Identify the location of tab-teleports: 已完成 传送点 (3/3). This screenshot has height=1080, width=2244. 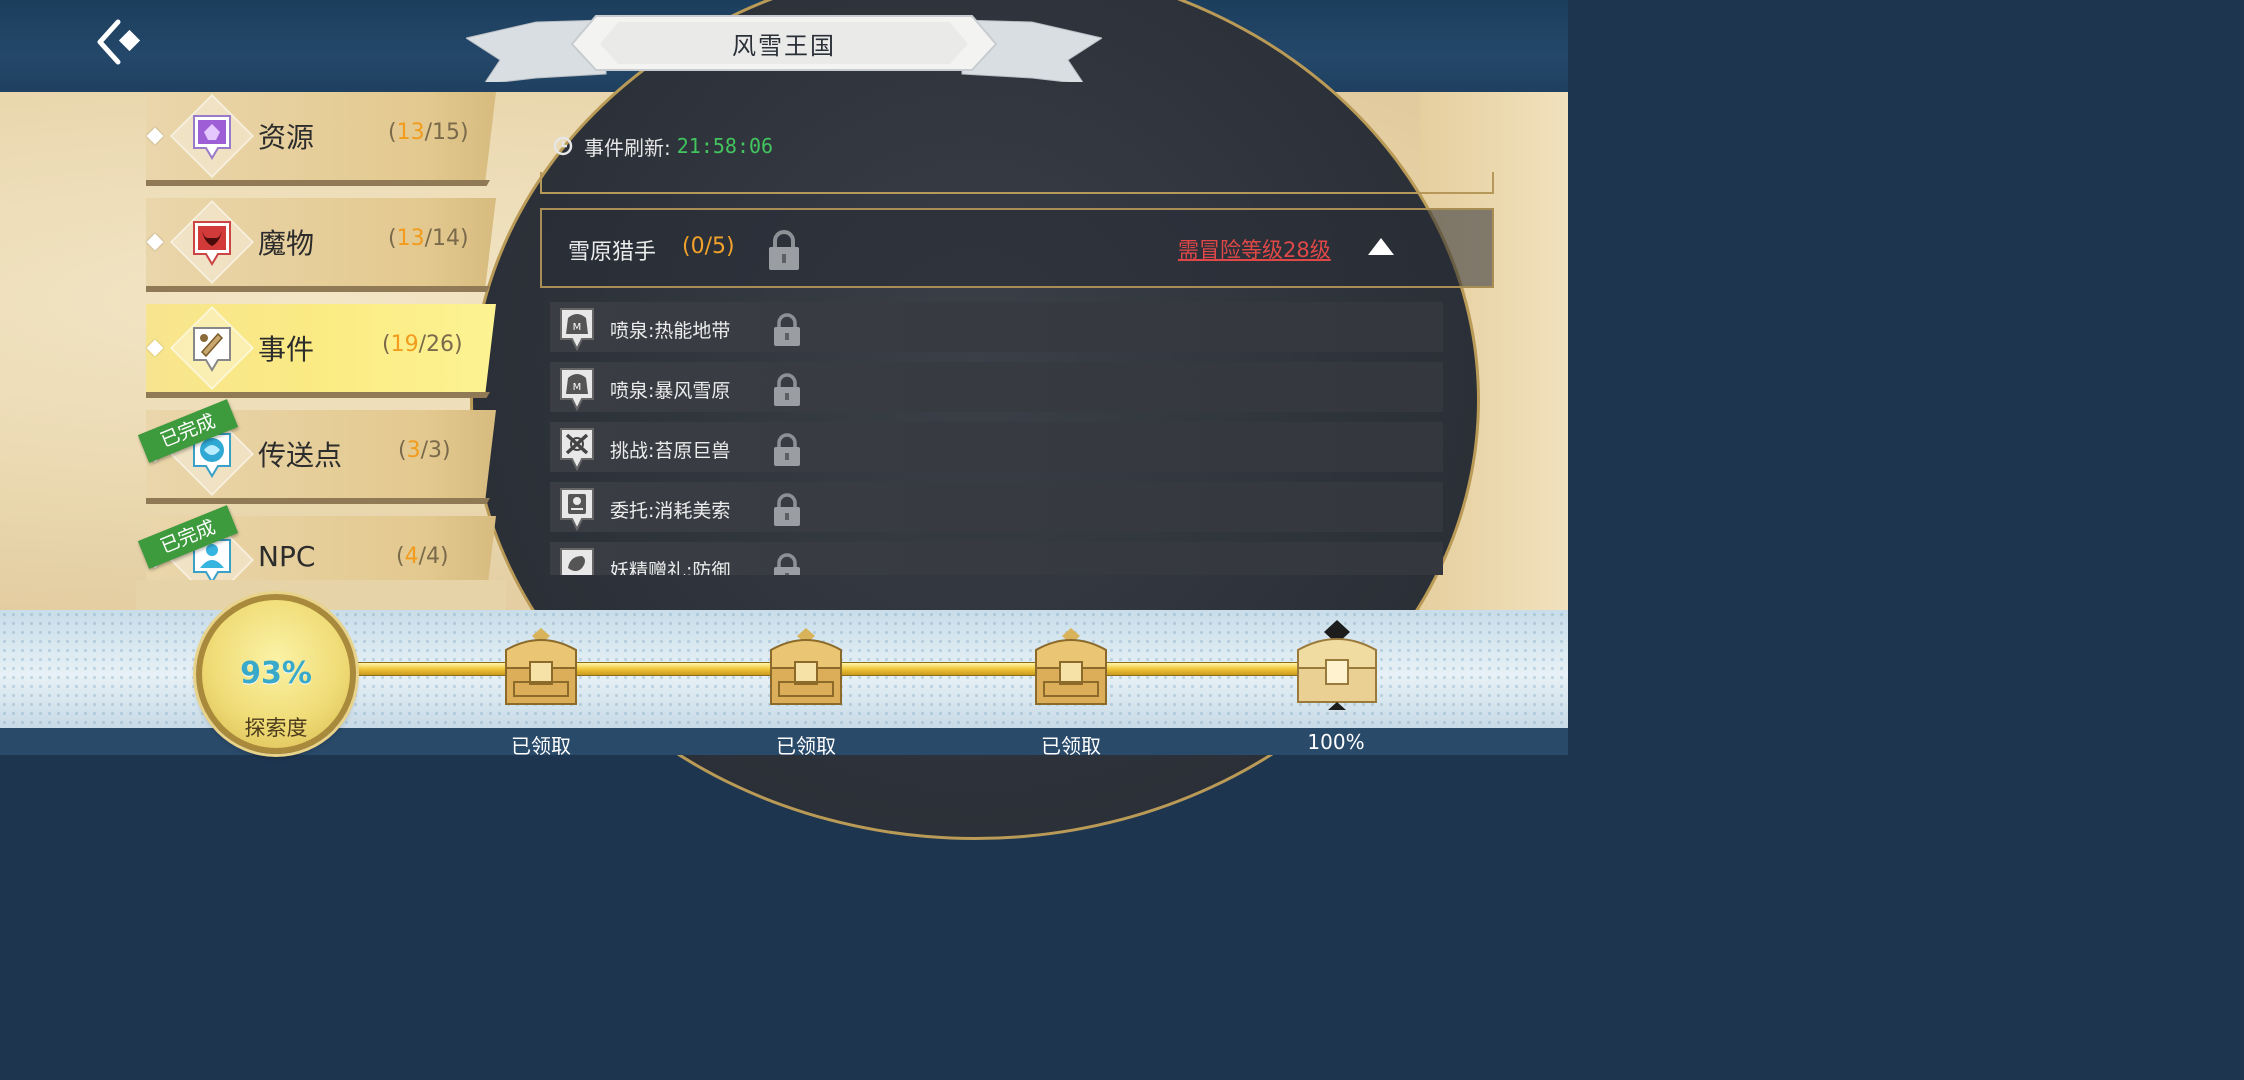
(318, 451).